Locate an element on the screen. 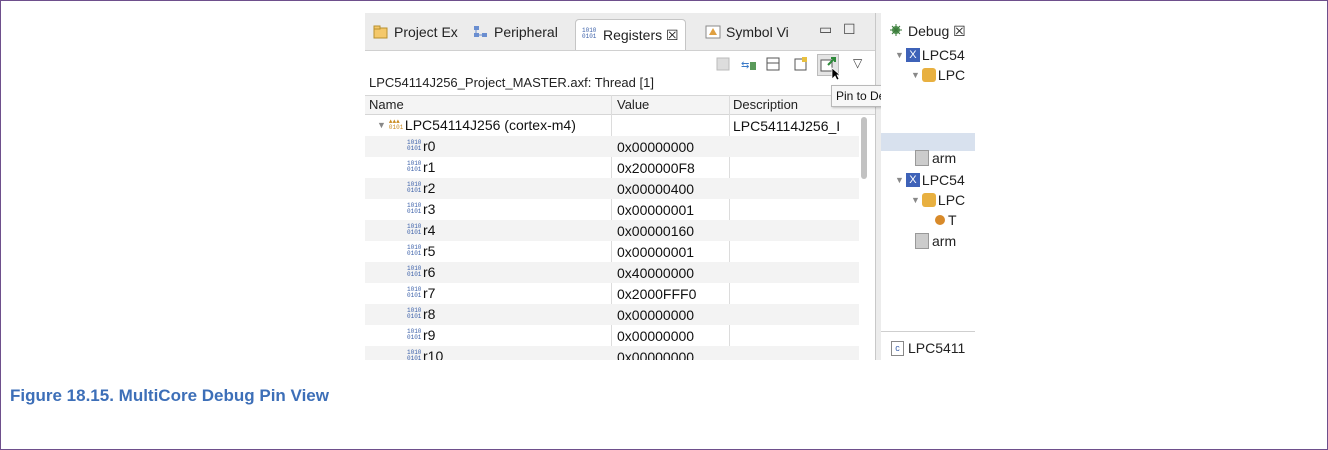  vertical-scrollbar is located at coordinates (864, 148).